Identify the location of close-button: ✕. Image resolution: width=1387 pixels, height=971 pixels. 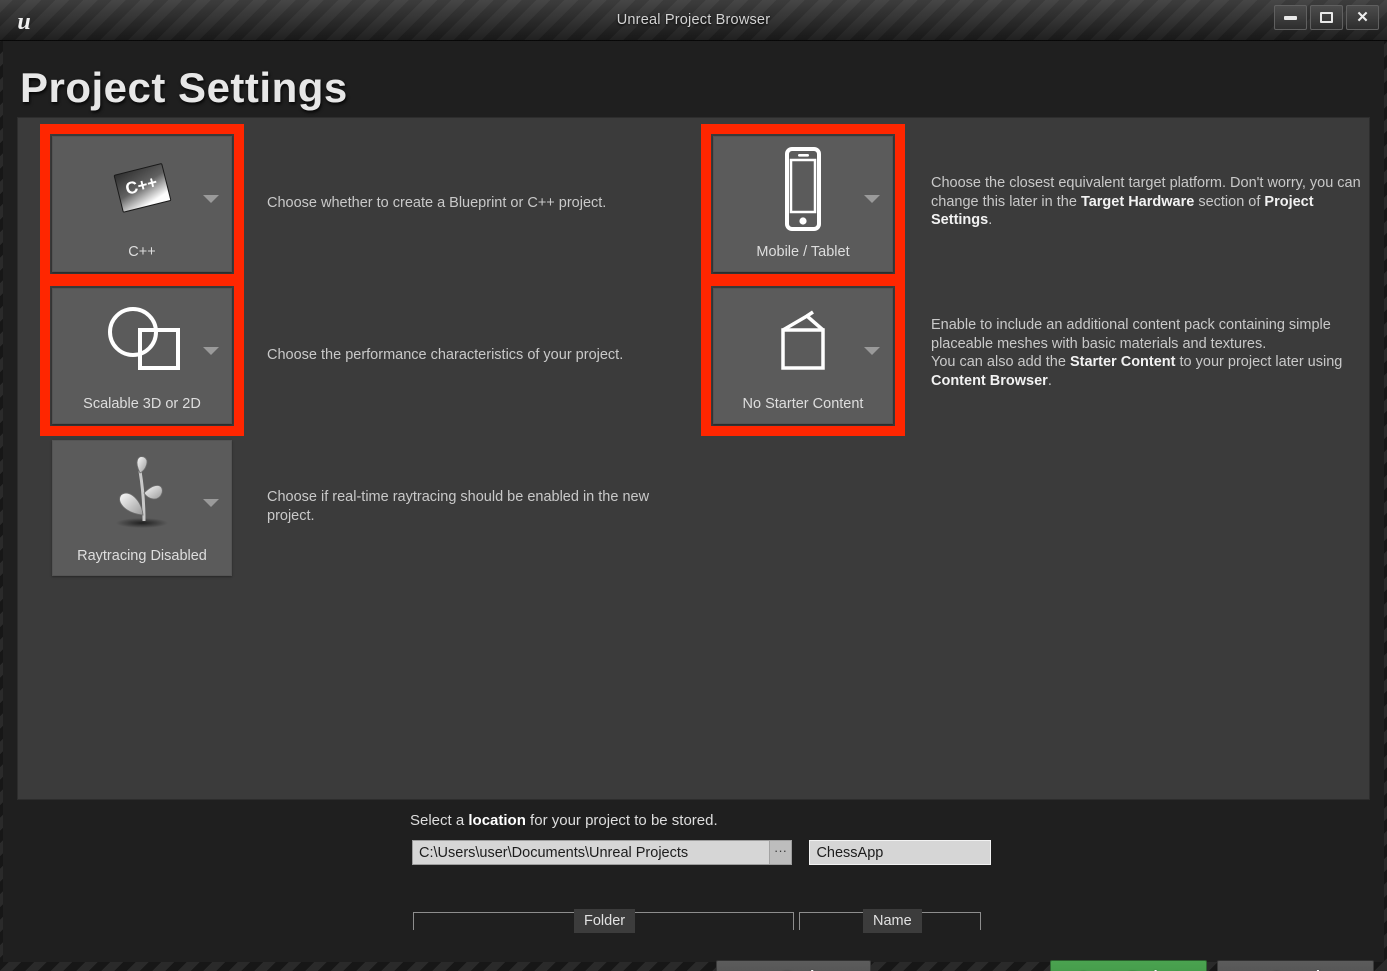
(1362, 17).